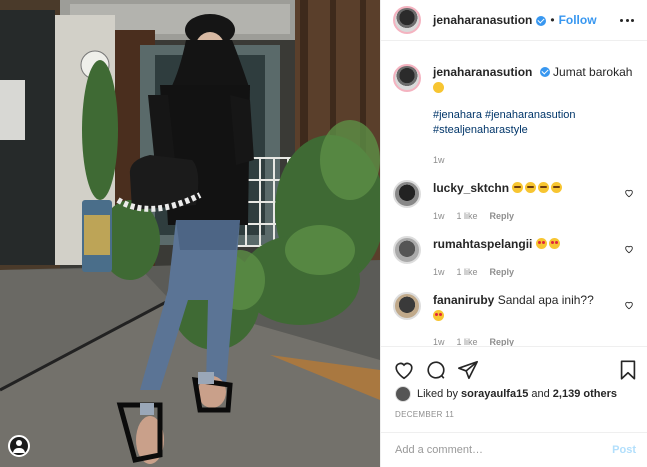  I want to click on caption-time: 1w, so click(439, 160).